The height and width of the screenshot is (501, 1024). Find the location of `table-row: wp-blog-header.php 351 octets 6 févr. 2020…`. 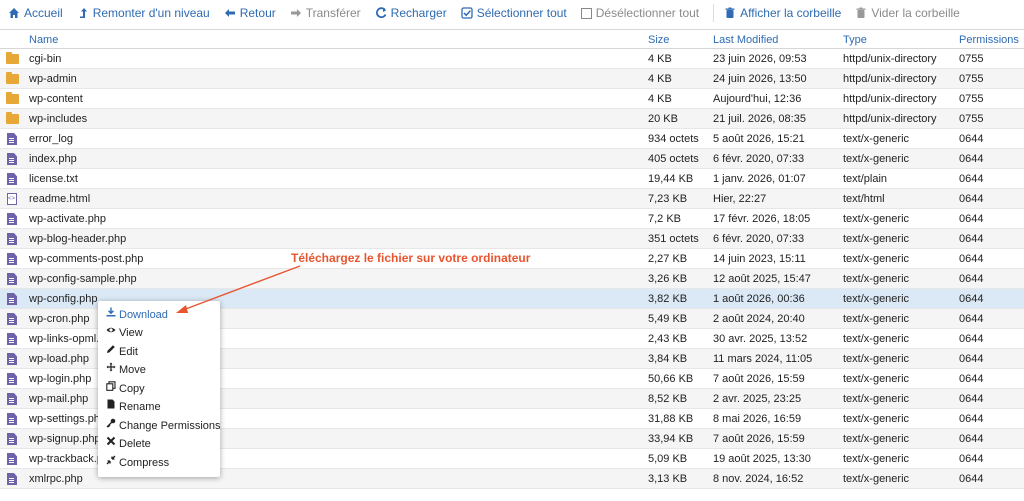

table-row: wp-blog-header.php 351 octets 6 févr. 2020… is located at coordinates (512, 239).